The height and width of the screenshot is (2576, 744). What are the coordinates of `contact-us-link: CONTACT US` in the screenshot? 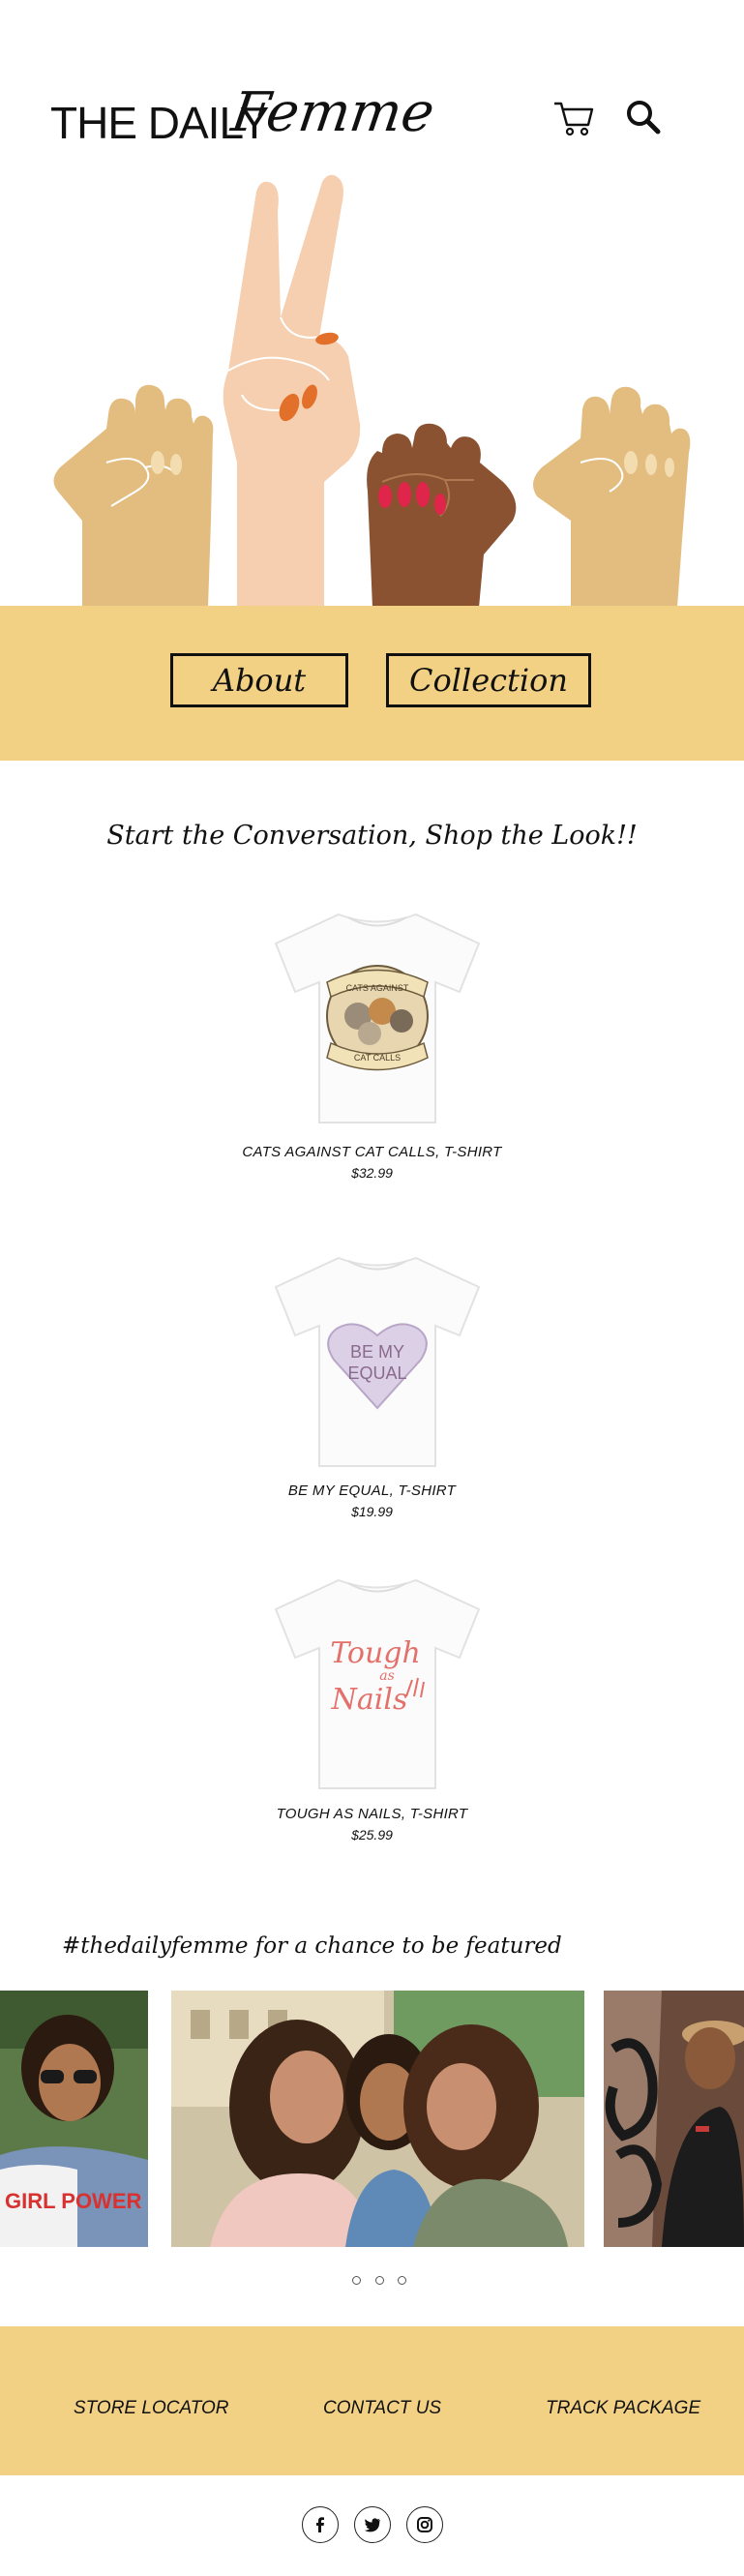 It's located at (382, 2408).